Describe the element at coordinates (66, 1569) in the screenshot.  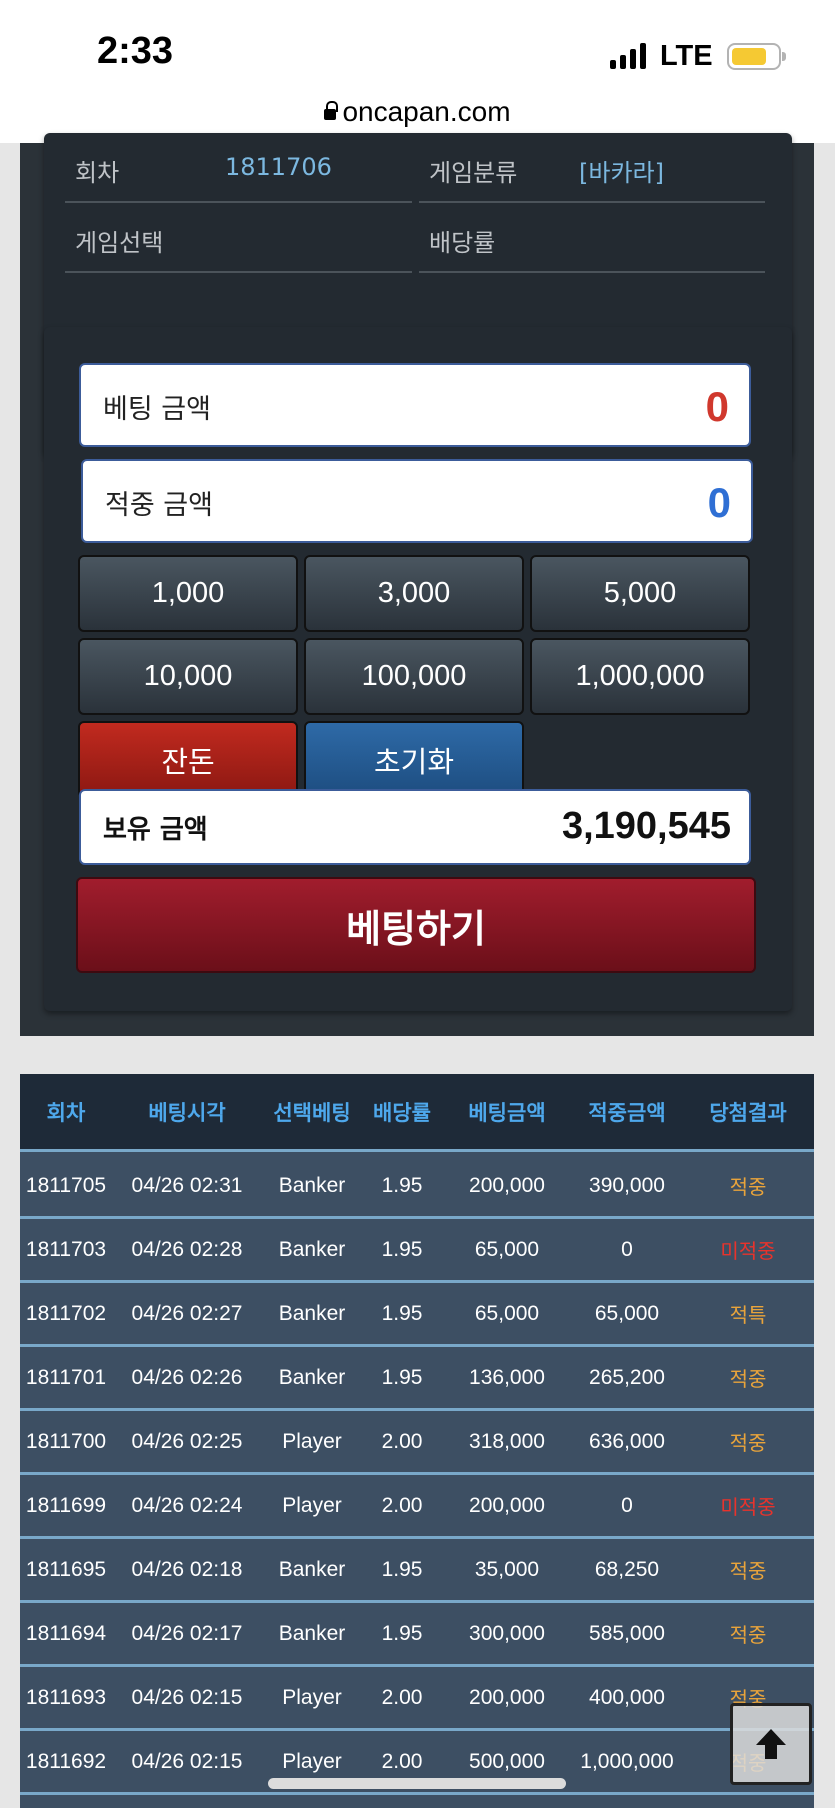
I see `table-cell: 1811695` at that location.